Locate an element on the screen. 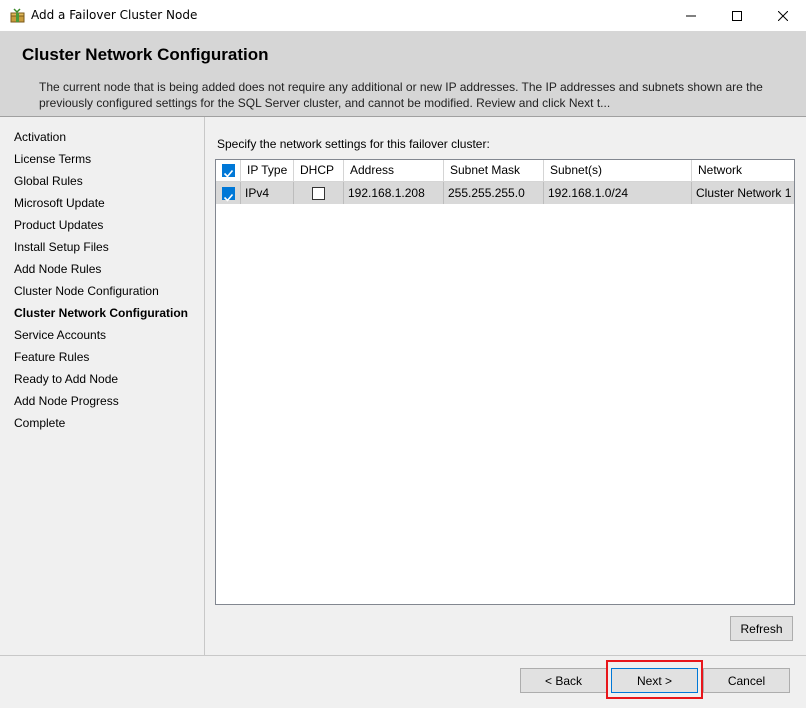 The width and height of the screenshot is (806, 708). header-select-all is located at coordinates (228, 170).